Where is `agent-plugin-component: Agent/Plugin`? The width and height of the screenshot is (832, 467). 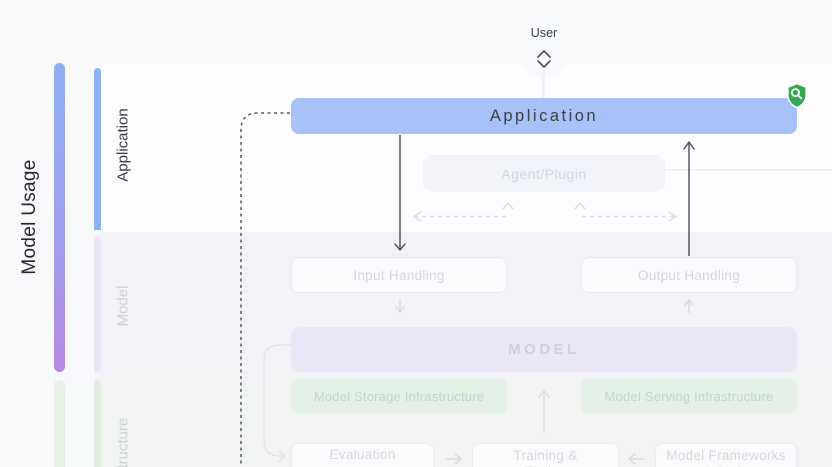
agent-plugin-component: Agent/Plugin is located at coordinates (544, 173).